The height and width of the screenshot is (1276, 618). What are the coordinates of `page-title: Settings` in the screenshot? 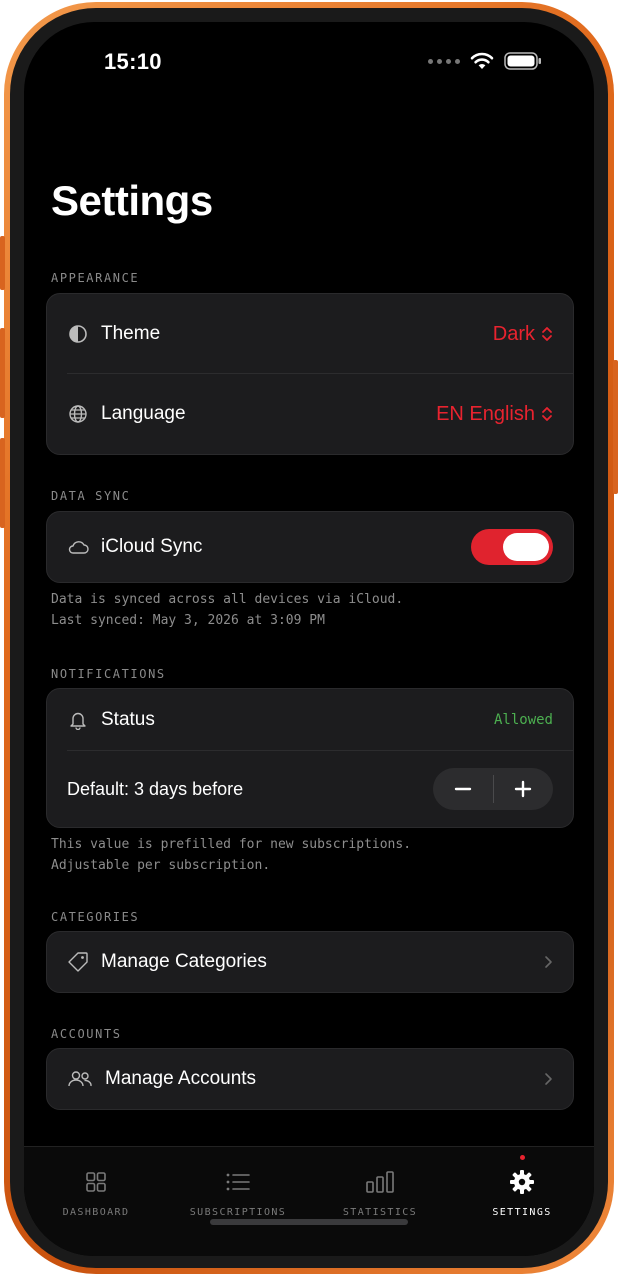 It's located at (132, 200).